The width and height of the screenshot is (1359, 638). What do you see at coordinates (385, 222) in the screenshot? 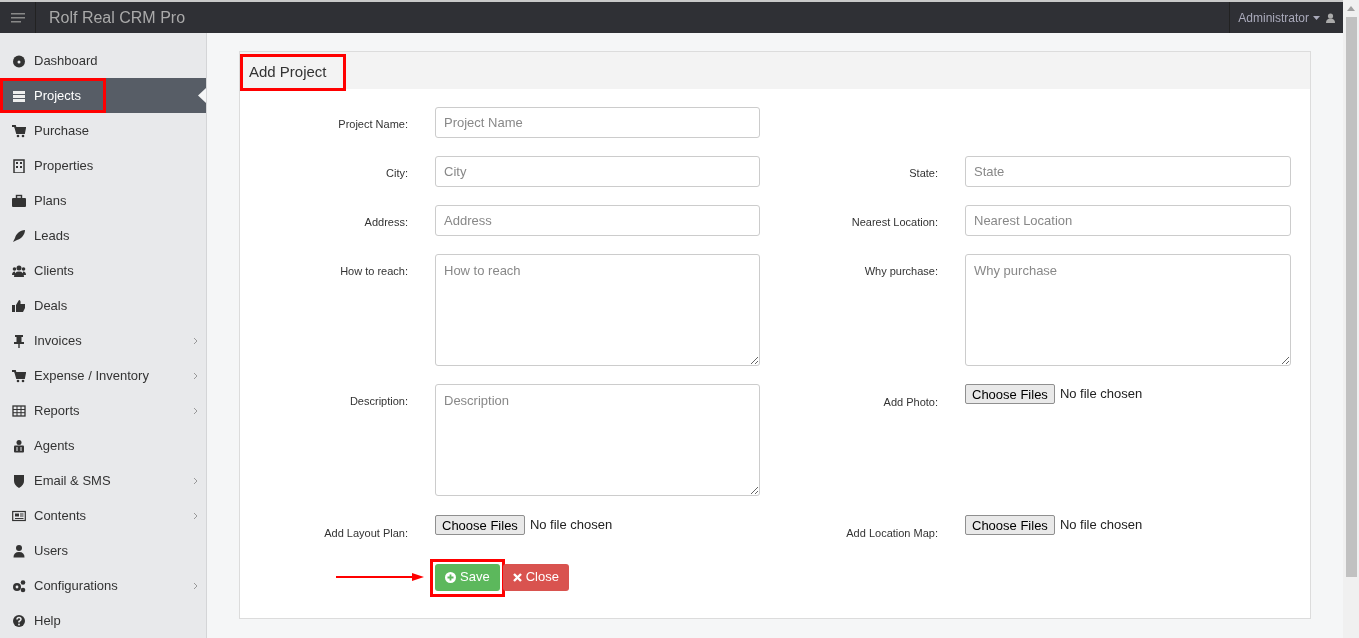
I see `field-label: Address:` at bounding box center [385, 222].